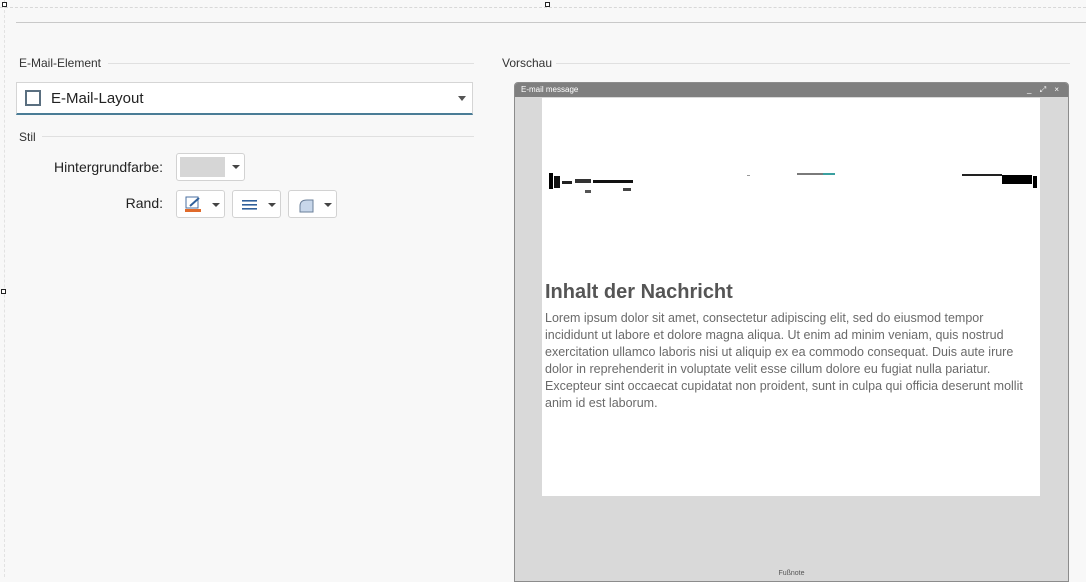 Image resolution: width=1086 pixels, height=582 pixels. Describe the element at coordinates (27, 137) in the screenshot. I see `section-title-style: Stil` at that location.